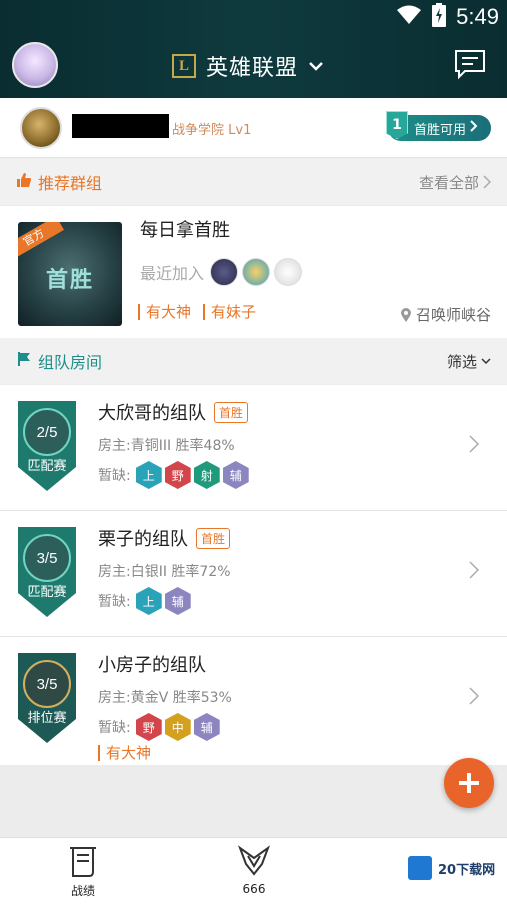 Image resolution: width=507 pixels, height=906 pixels. Describe the element at coordinates (70, 183) in the screenshot. I see `section-title: 推荐群组` at that location.